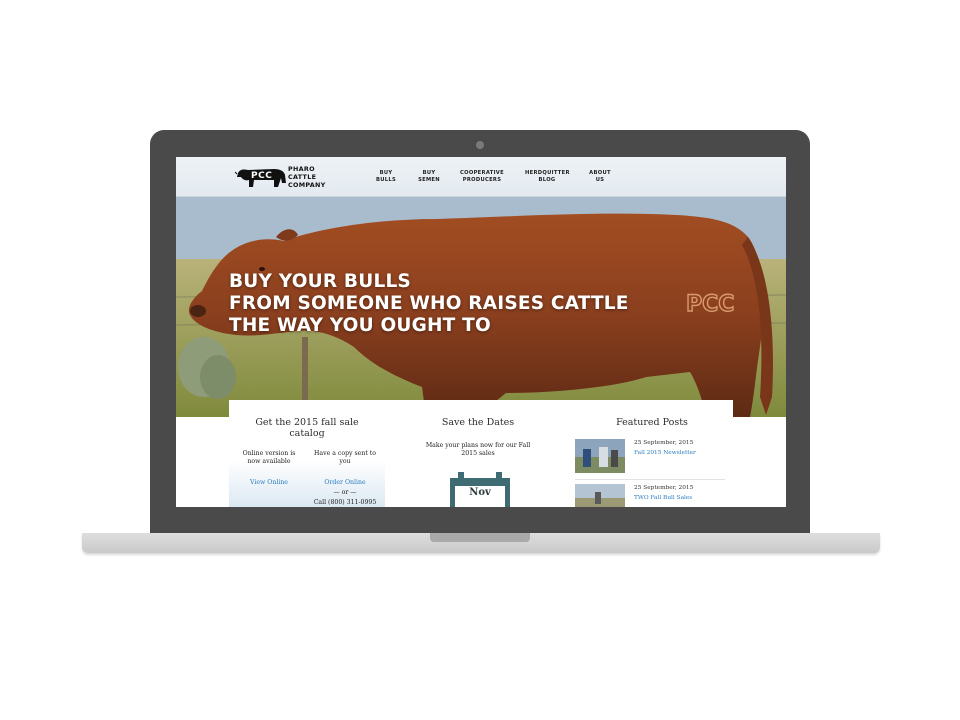 The width and height of the screenshot is (960, 720). Describe the element at coordinates (385, 179) in the screenshot. I see `nav-label: BULLS` at that location.